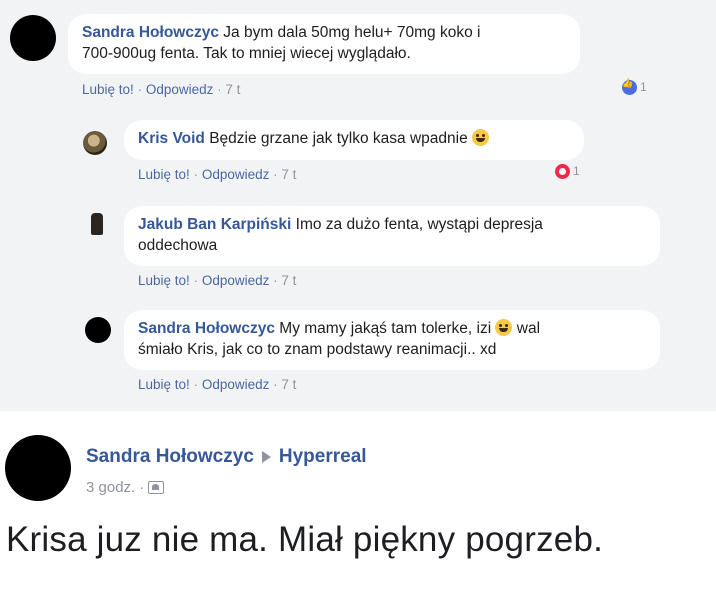 Image resolution: width=716 pixels, height=591 pixels. I want to click on comment-text: Będzie grzane jak tylko kasa wpadnie, so click(338, 138).